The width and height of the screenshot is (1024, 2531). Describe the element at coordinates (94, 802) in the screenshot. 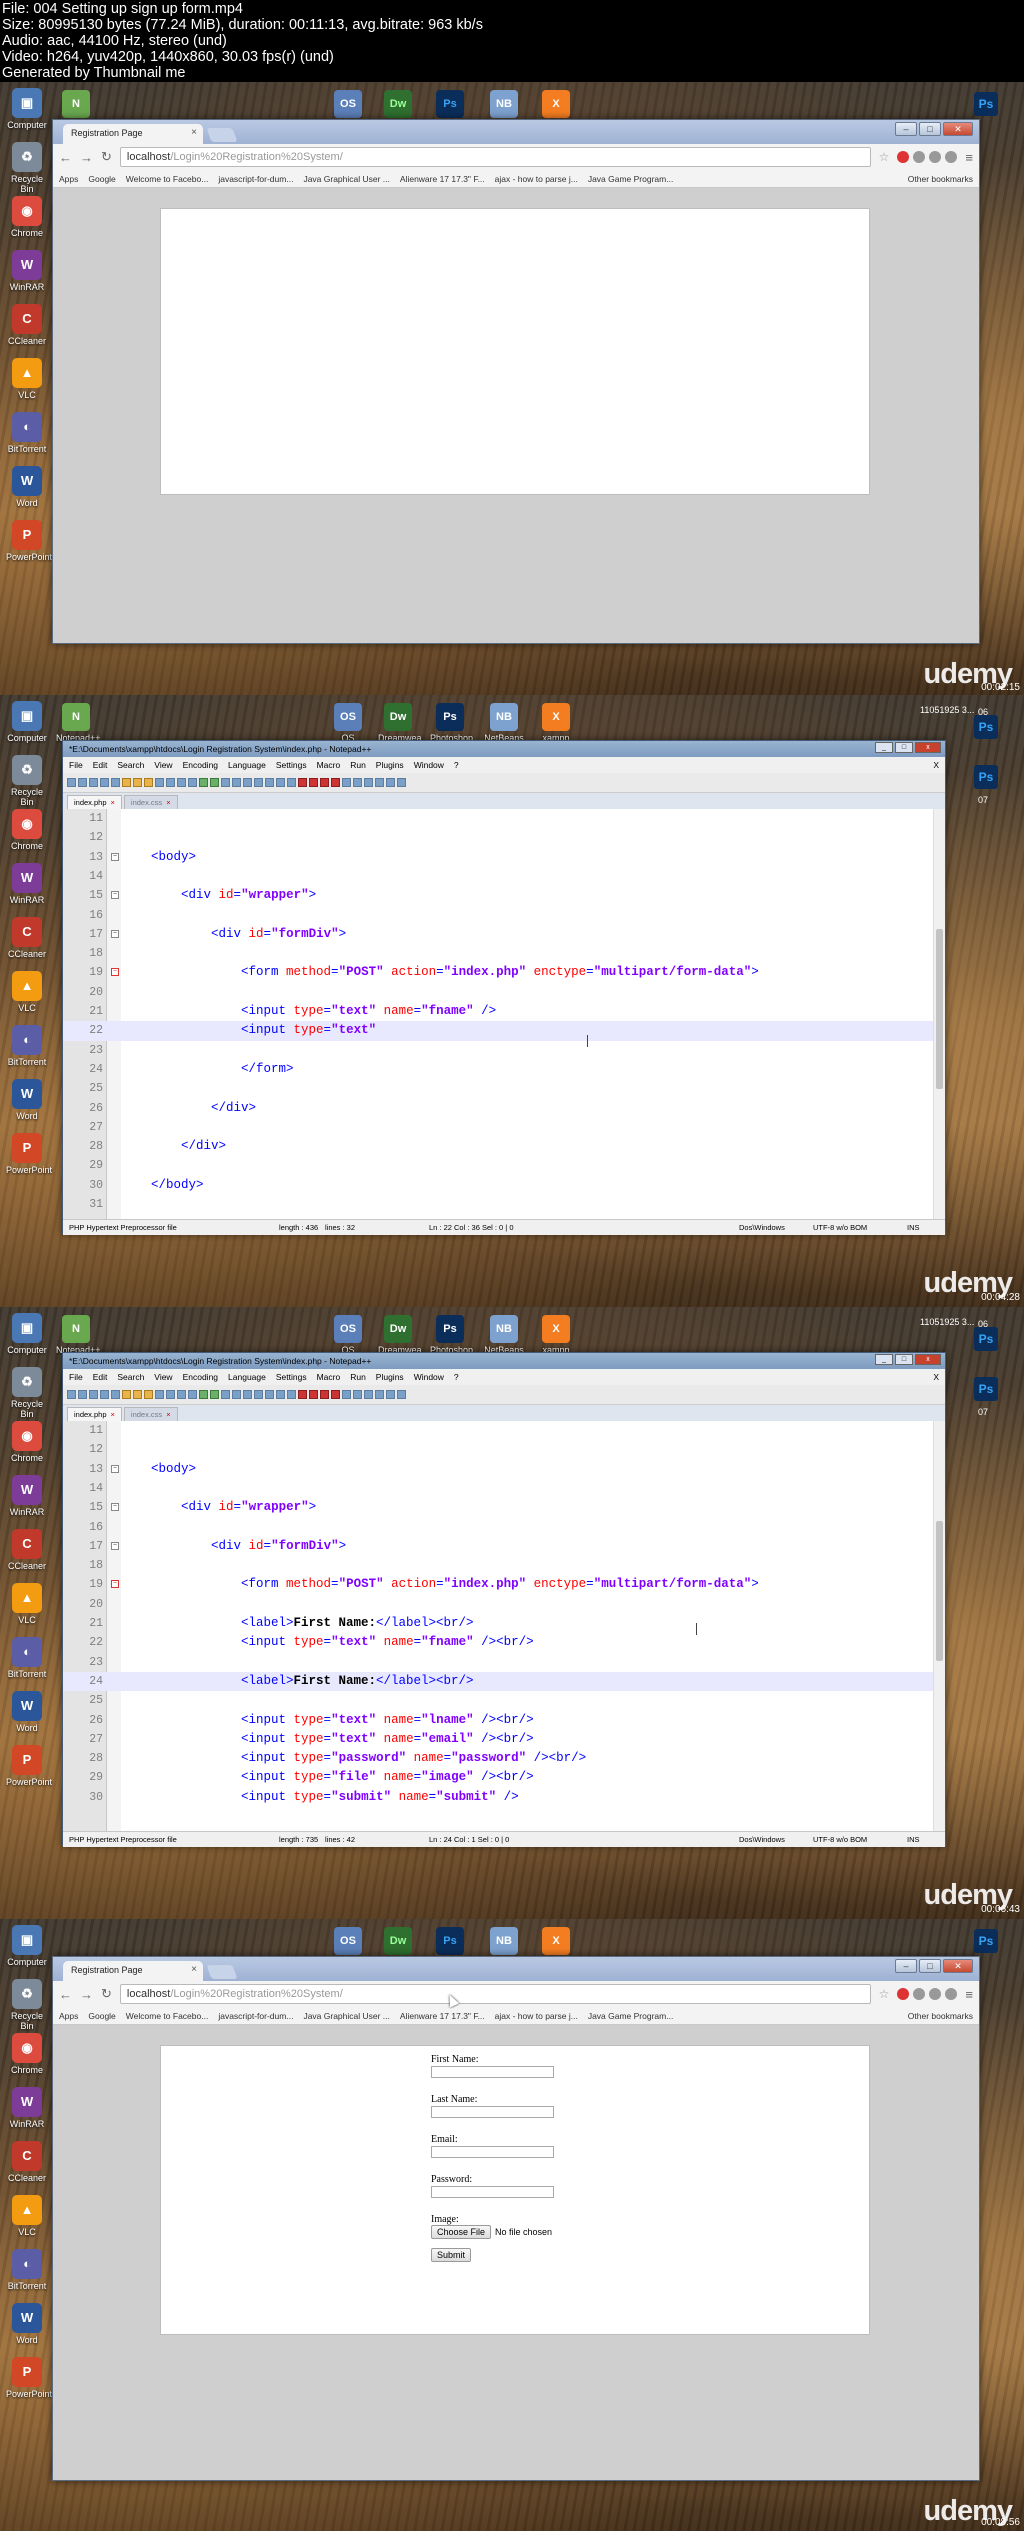

I see `file-tab-index-php: index.php ×` at that location.